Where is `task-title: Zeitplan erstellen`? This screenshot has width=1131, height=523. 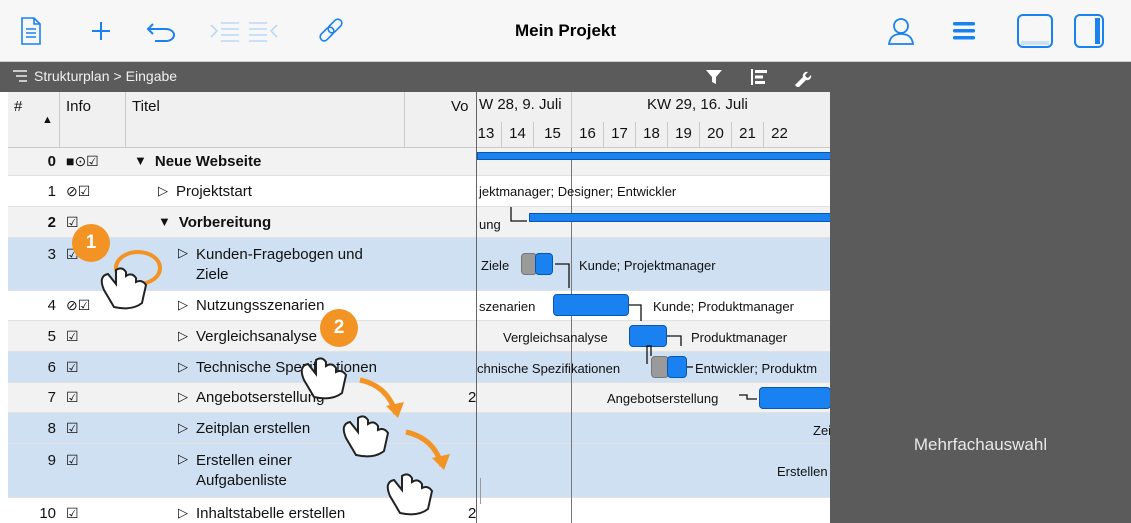 task-title: Zeitplan erstellen is located at coordinates (253, 428).